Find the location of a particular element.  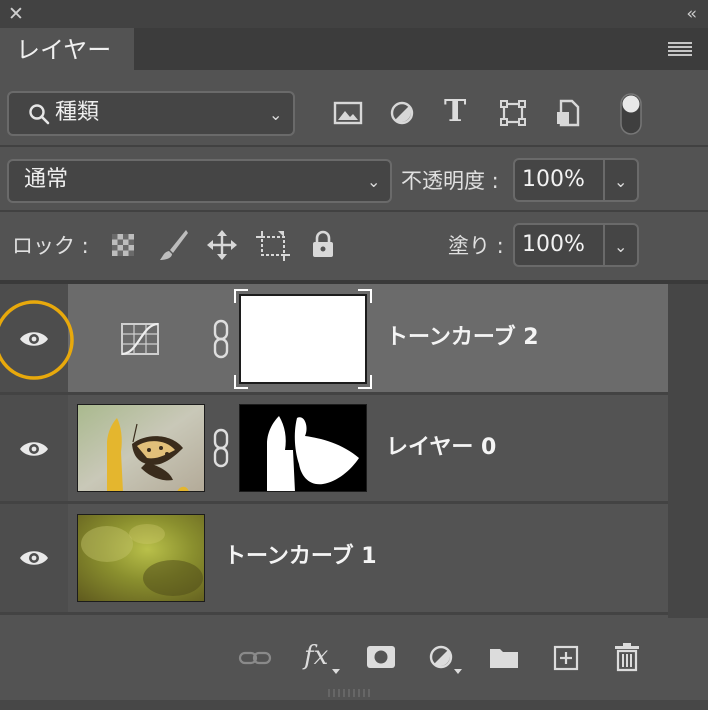

layer-name: レイヤー 0 is located at coordinates (441, 448).